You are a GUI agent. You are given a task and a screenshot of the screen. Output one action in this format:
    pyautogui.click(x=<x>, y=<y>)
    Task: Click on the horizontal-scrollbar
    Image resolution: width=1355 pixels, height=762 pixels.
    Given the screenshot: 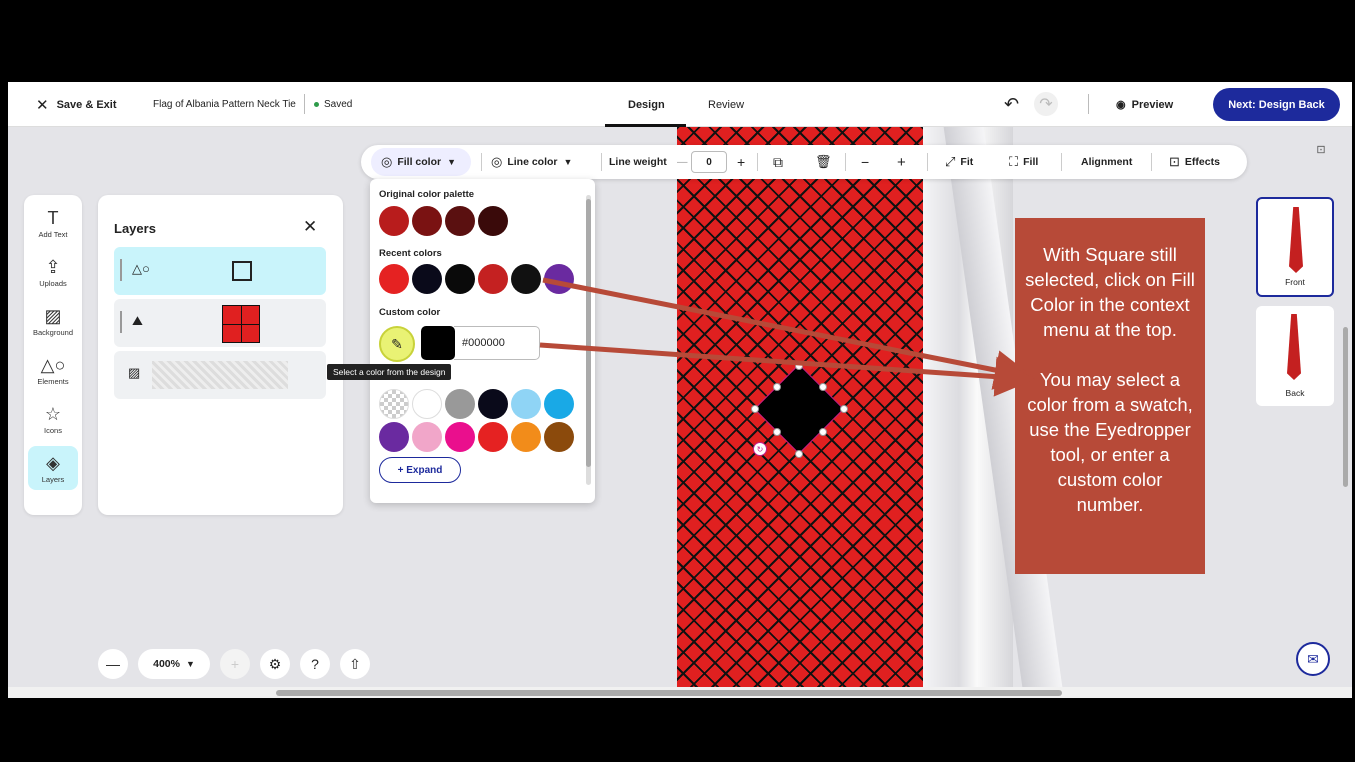 What is the action you would take?
    pyautogui.click(x=680, y=692)
    